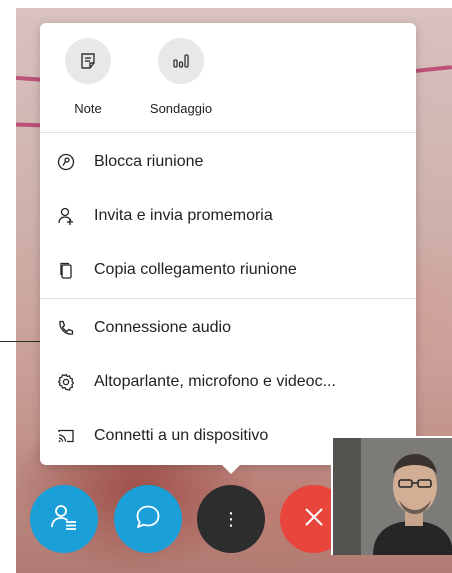  I want to click on chat-button, so click(148, 519).